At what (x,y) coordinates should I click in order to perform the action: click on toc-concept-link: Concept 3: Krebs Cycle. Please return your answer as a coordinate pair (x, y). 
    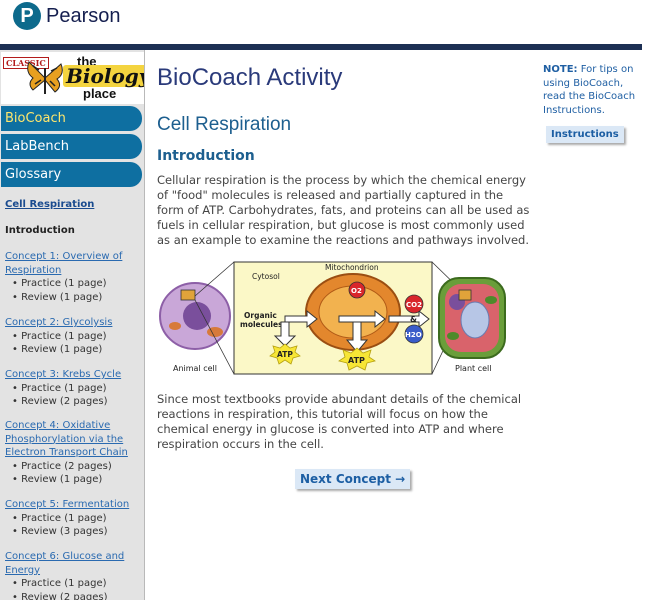
    Looking at the image, I should click on (73, 375).